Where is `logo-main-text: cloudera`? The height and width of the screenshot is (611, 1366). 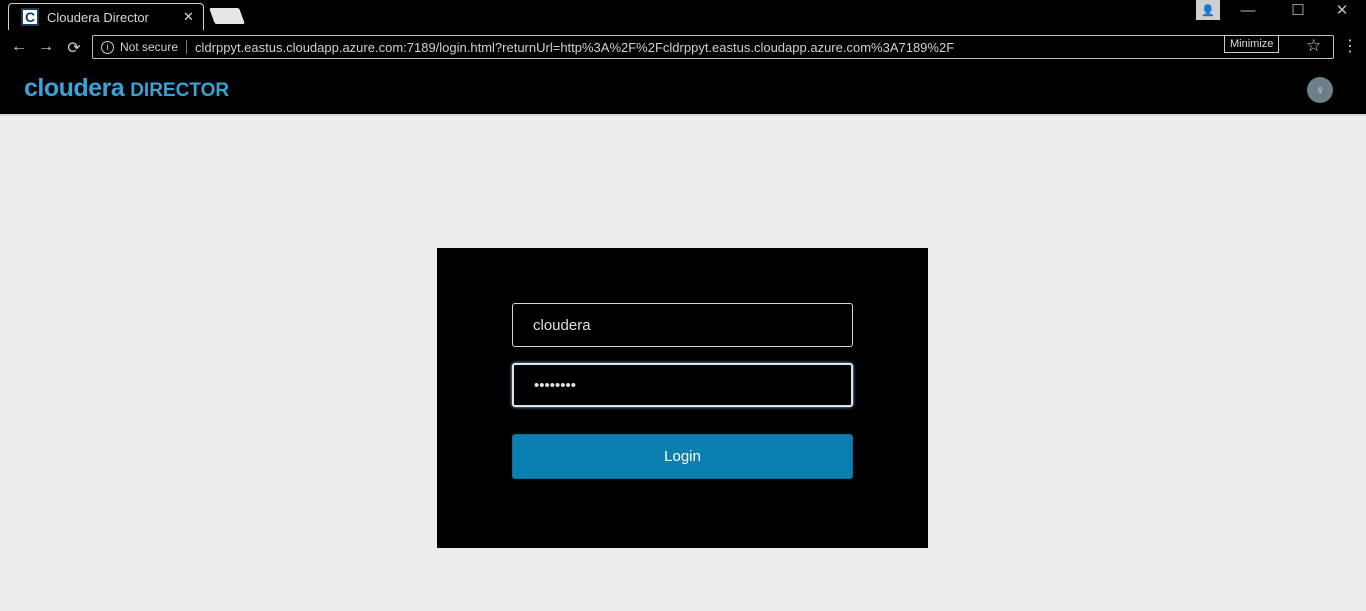
logo-main-text: cloudera is located at coordinates (74, 88).